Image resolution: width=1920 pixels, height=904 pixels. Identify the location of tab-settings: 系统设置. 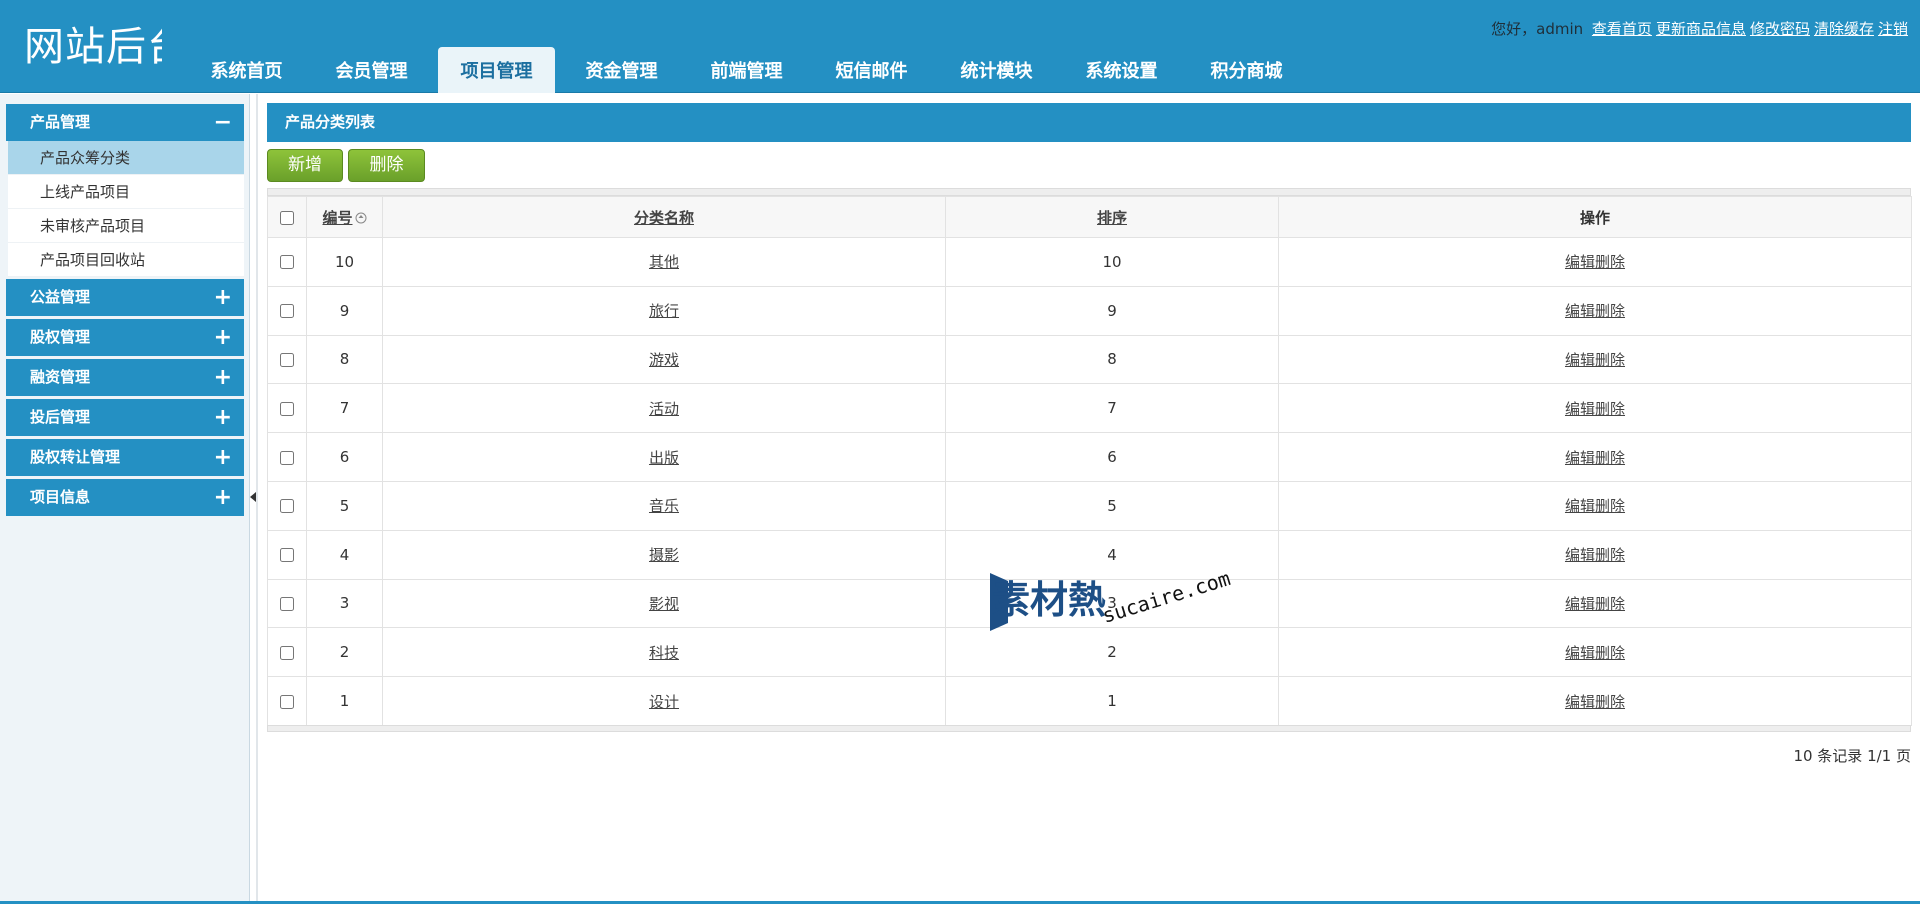
(1121, 70).